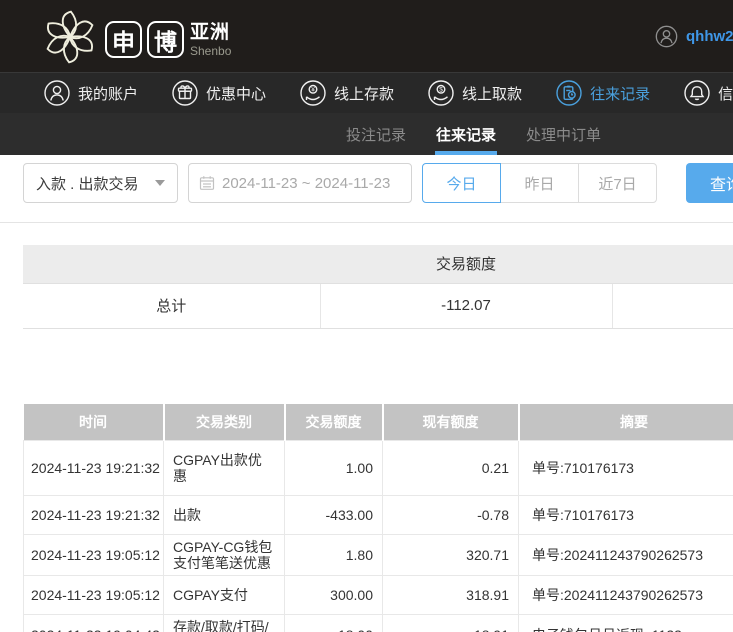 This screenshot has width=733, height=632. Describe the element at coordinates (224, 594) in the screenshot. I see `cell-type: CGPAY支付` at that location.